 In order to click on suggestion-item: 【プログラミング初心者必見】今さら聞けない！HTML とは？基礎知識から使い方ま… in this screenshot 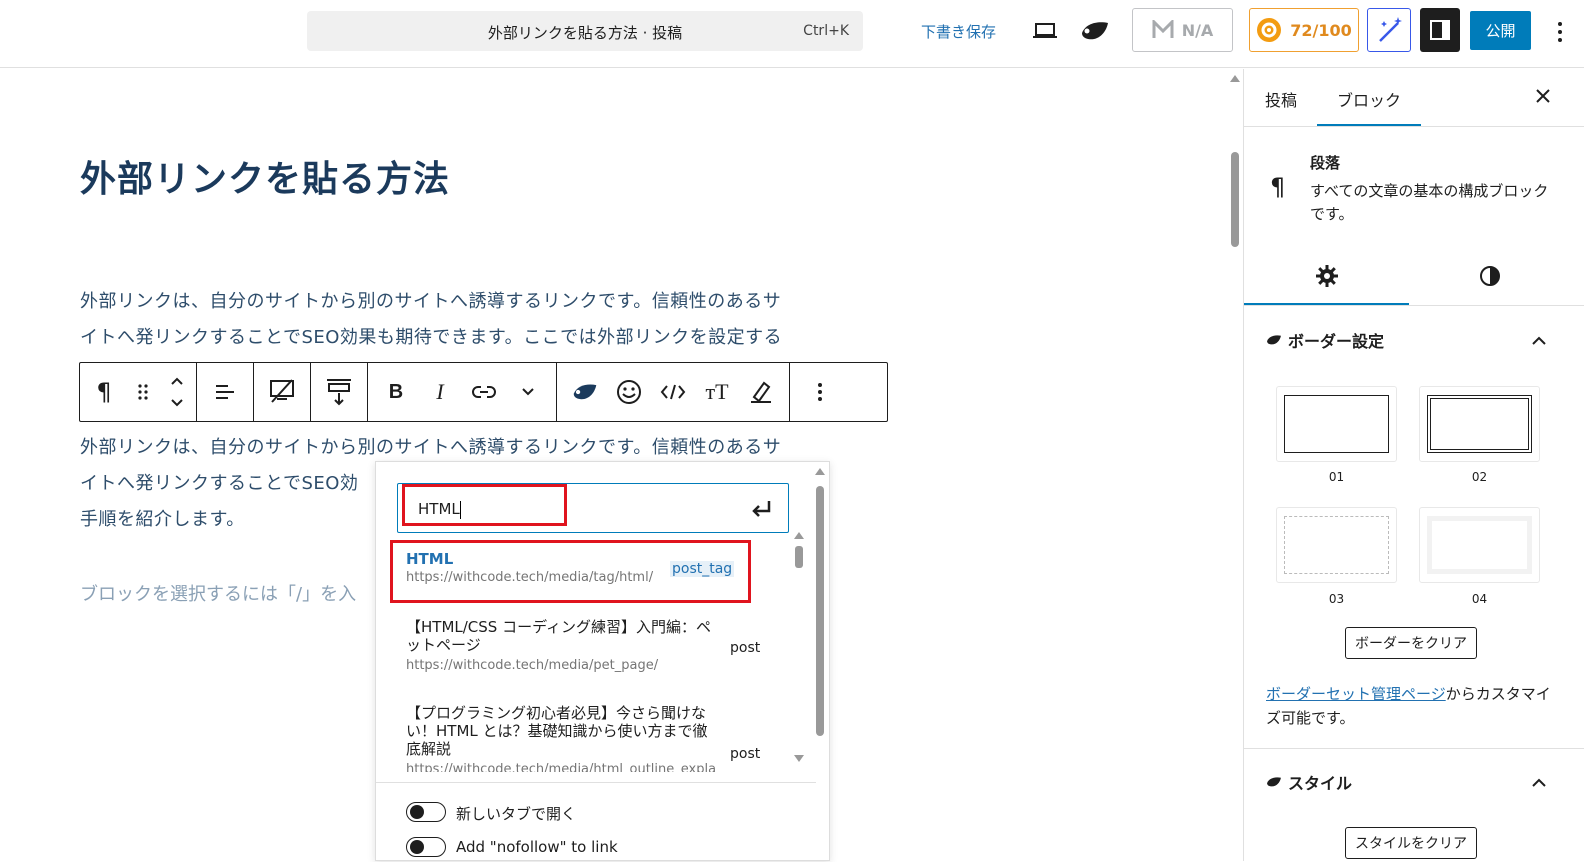, I will do `click(571, 738)`.